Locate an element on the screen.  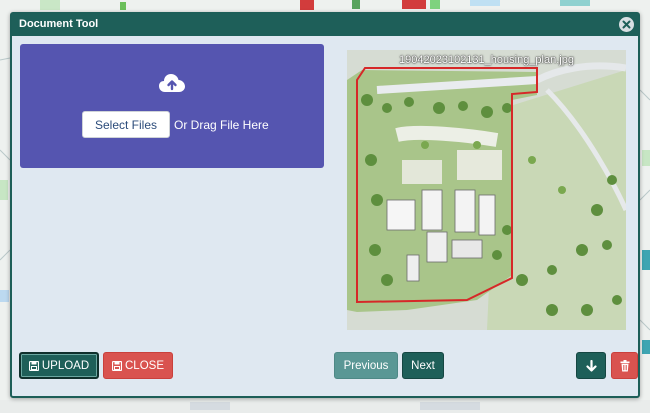
next-button: Next is located at coordinates (423, 365).